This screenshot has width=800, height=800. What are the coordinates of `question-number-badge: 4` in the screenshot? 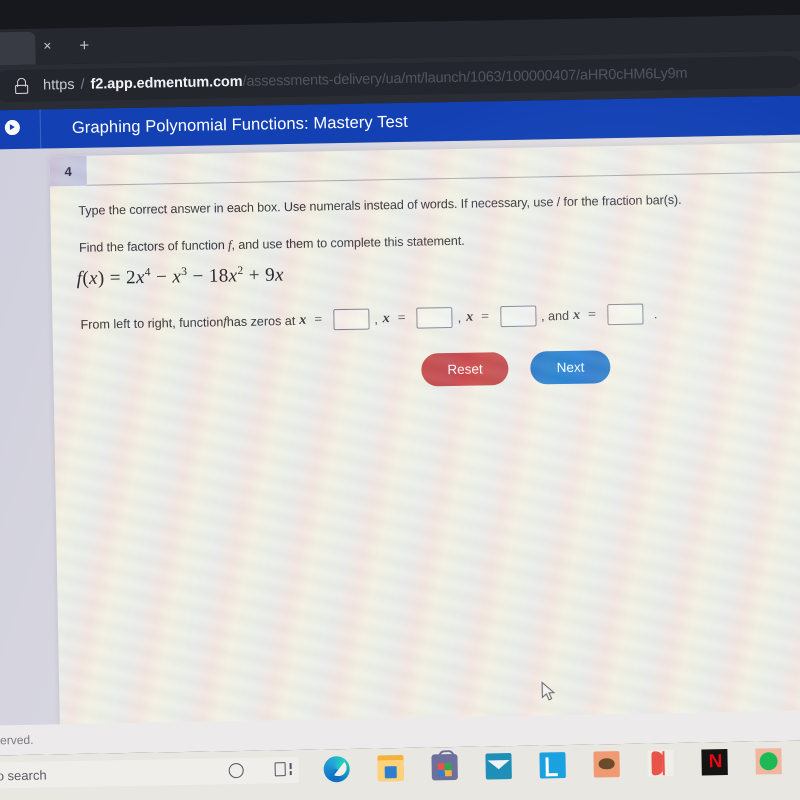 It's located at (68, 171).